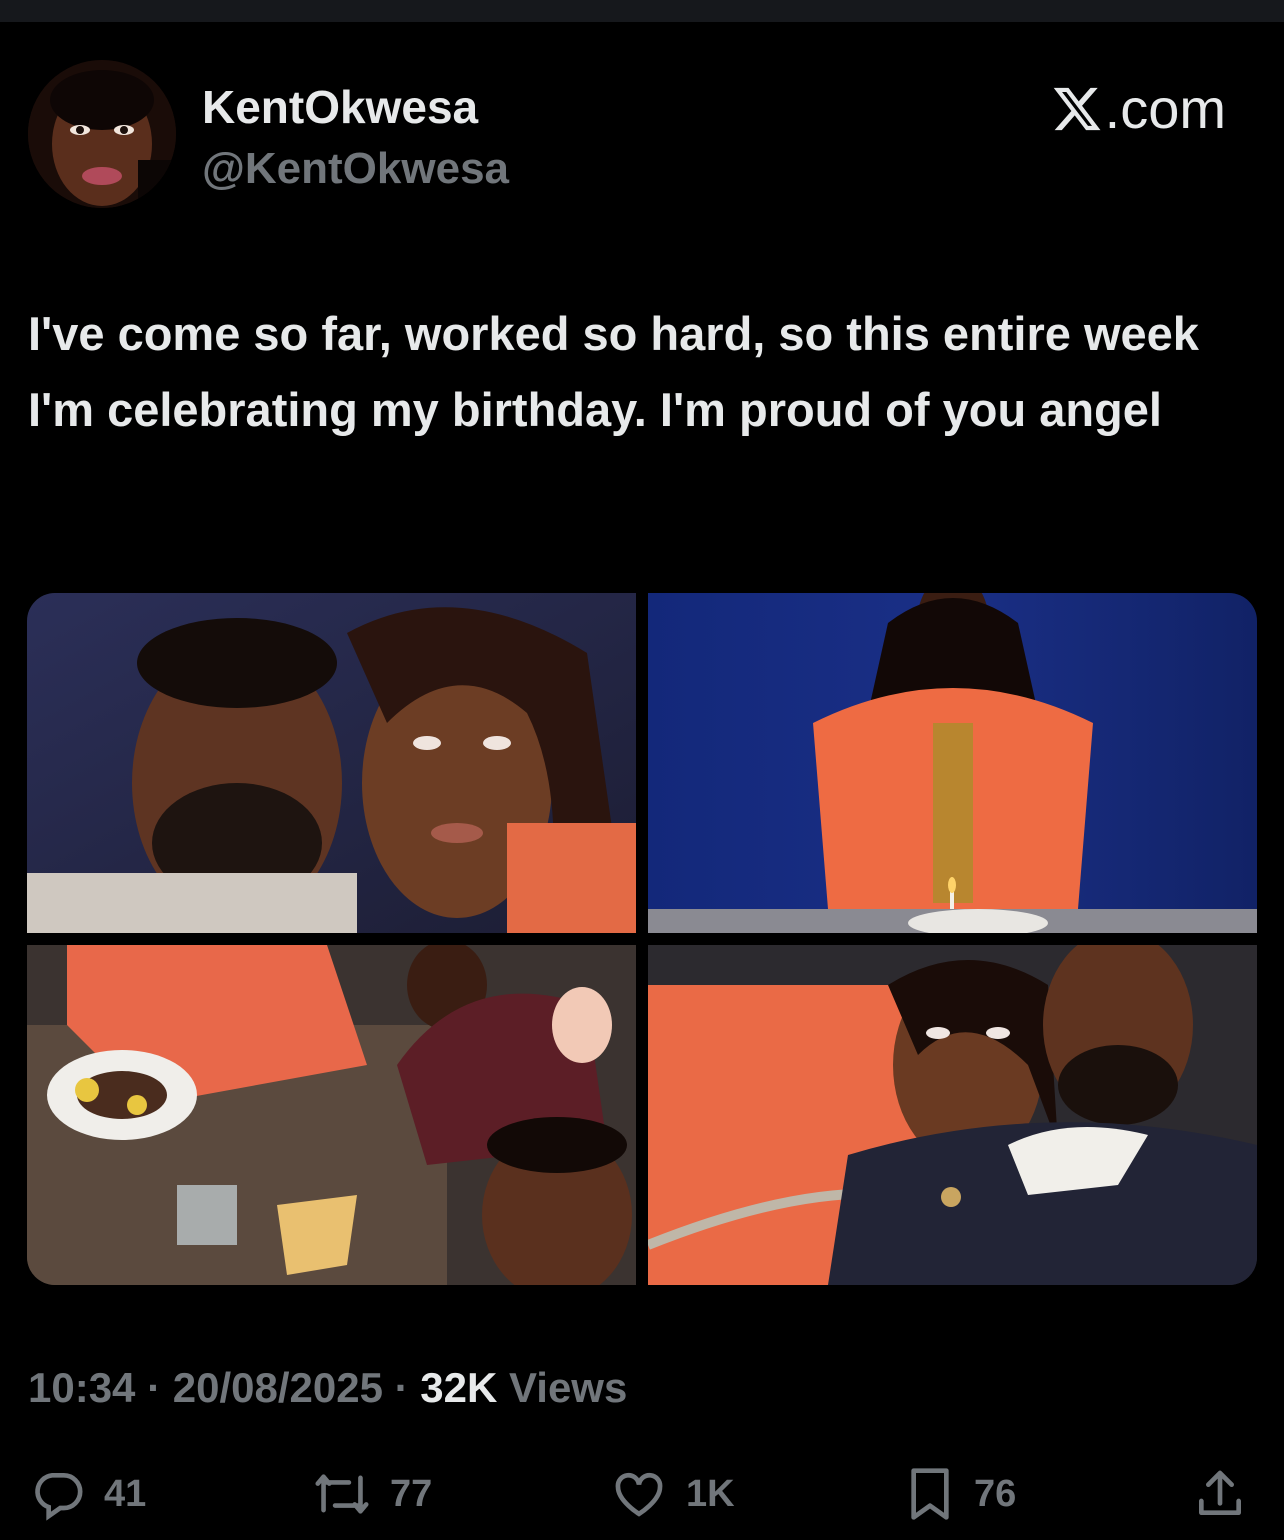 Image resolution: width=1284 pixels, height=1540 pixels. I want to click on avatar-image, so click(102, 134).